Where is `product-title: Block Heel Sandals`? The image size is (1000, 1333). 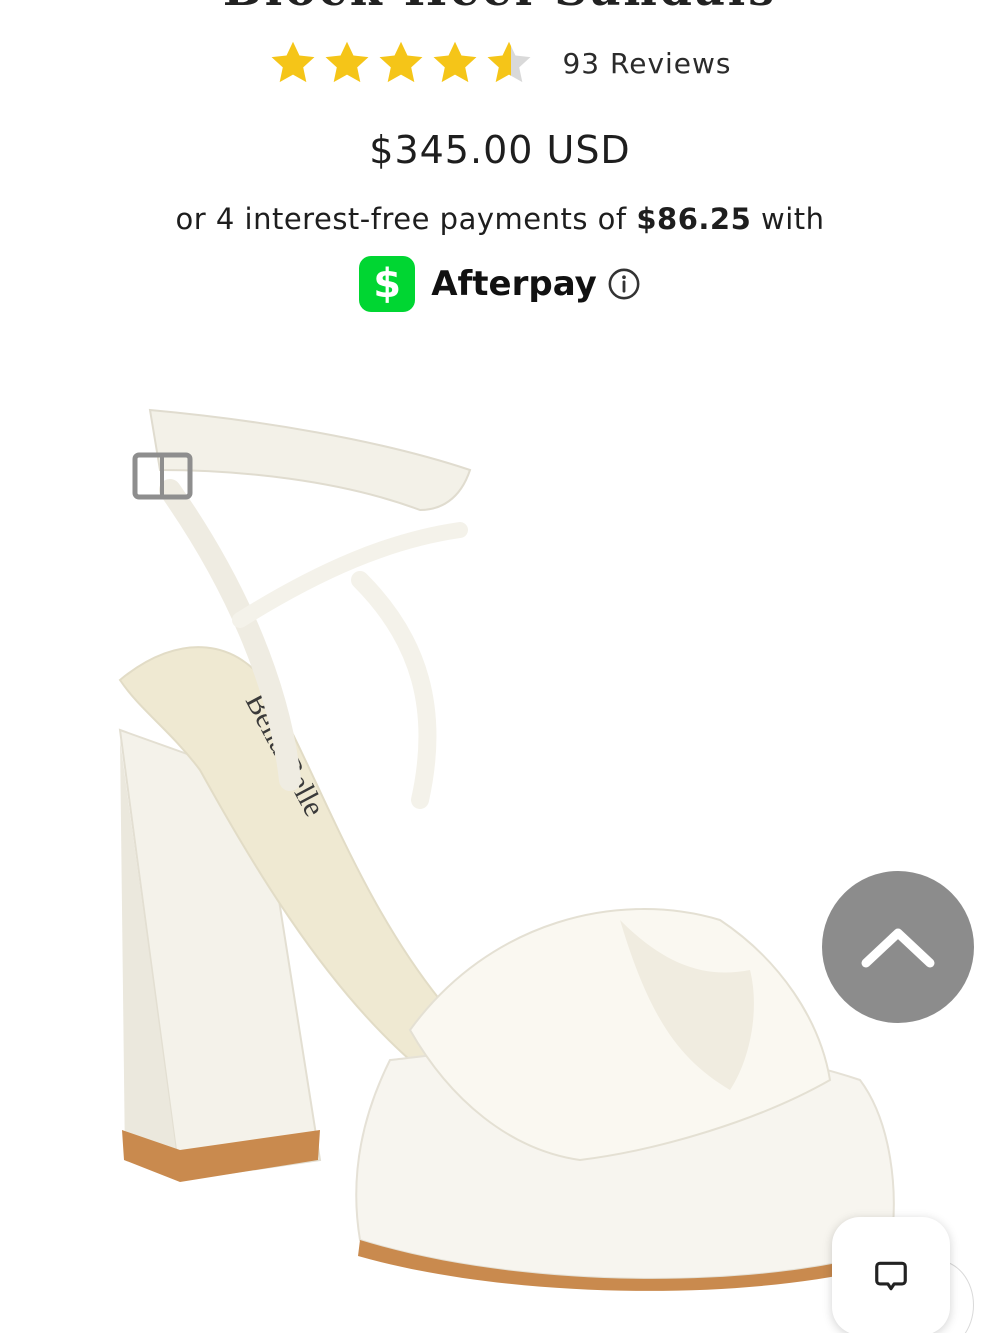 product-title: Block Heel Sandals is located at coordinates (500, 8).